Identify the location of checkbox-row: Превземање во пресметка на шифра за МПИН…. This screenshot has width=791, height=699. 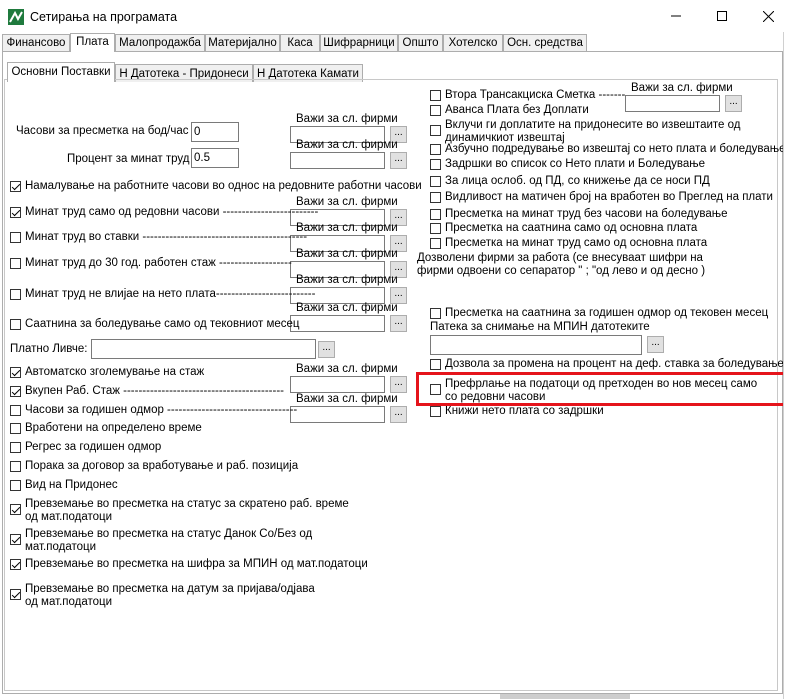
(189, 564).